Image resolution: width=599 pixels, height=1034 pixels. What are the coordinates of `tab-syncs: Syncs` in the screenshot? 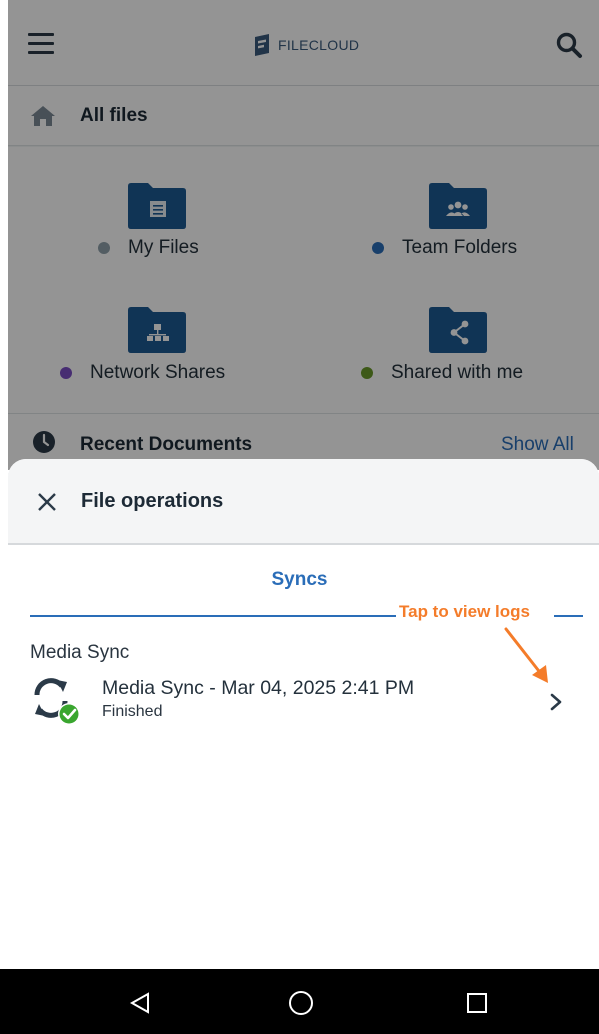 It's located at (303, 580).